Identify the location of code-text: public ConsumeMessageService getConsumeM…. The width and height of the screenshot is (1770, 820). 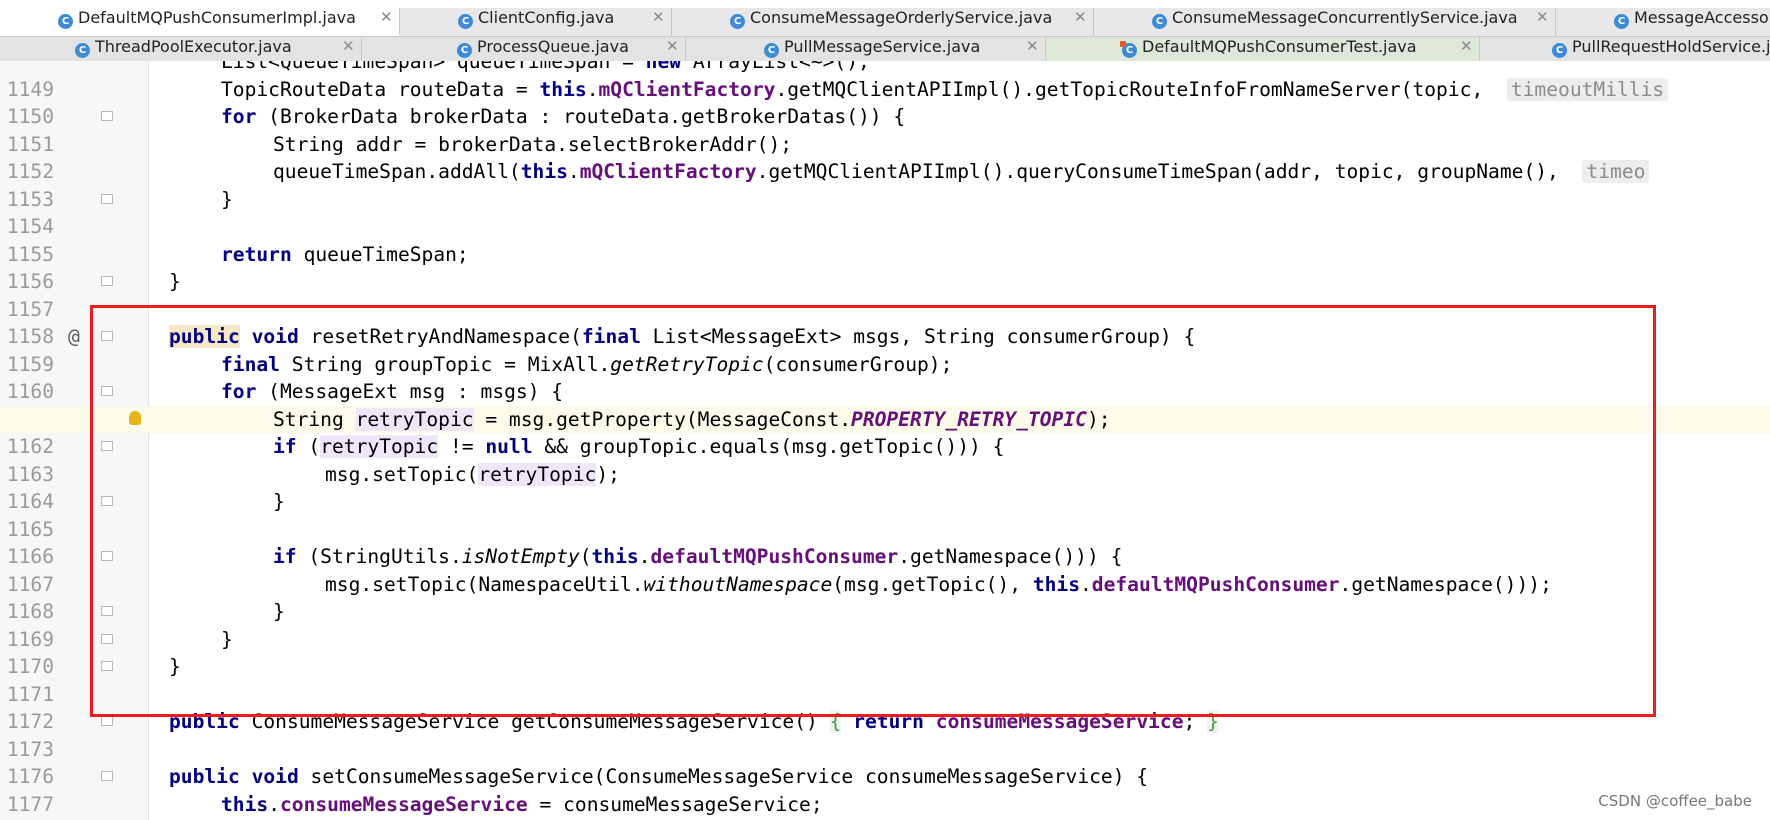
(694, 721).